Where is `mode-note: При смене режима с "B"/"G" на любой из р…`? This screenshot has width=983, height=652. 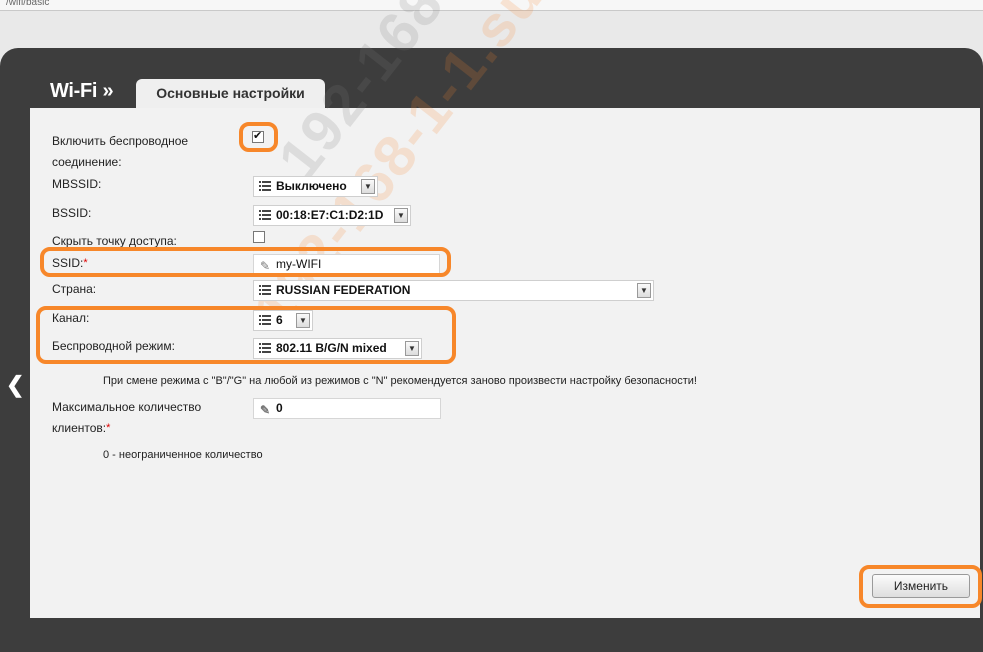
mode-note: При смене режима с "B"/"G" на любой из р… is located at coordinates (400, 381).